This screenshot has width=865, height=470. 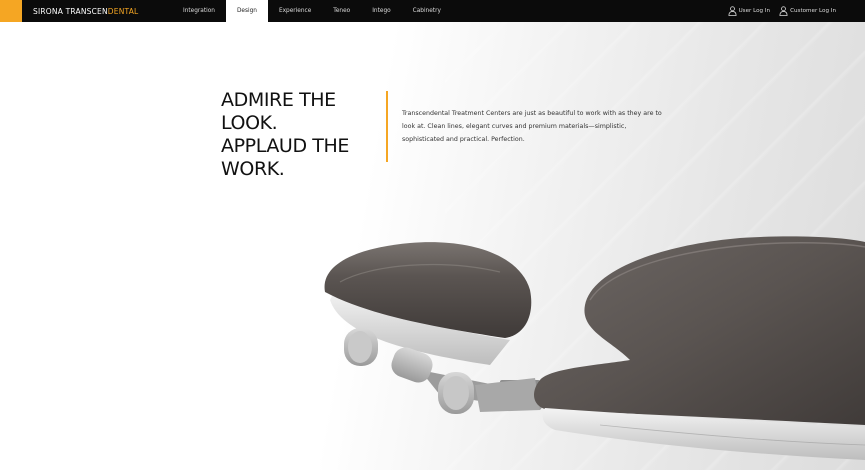 What do you see at coordinates (70, 11) in the screenshot?
I see `brand-logo-prefix: SIRONA TRANSCEN` at bounding box center [70, 11].